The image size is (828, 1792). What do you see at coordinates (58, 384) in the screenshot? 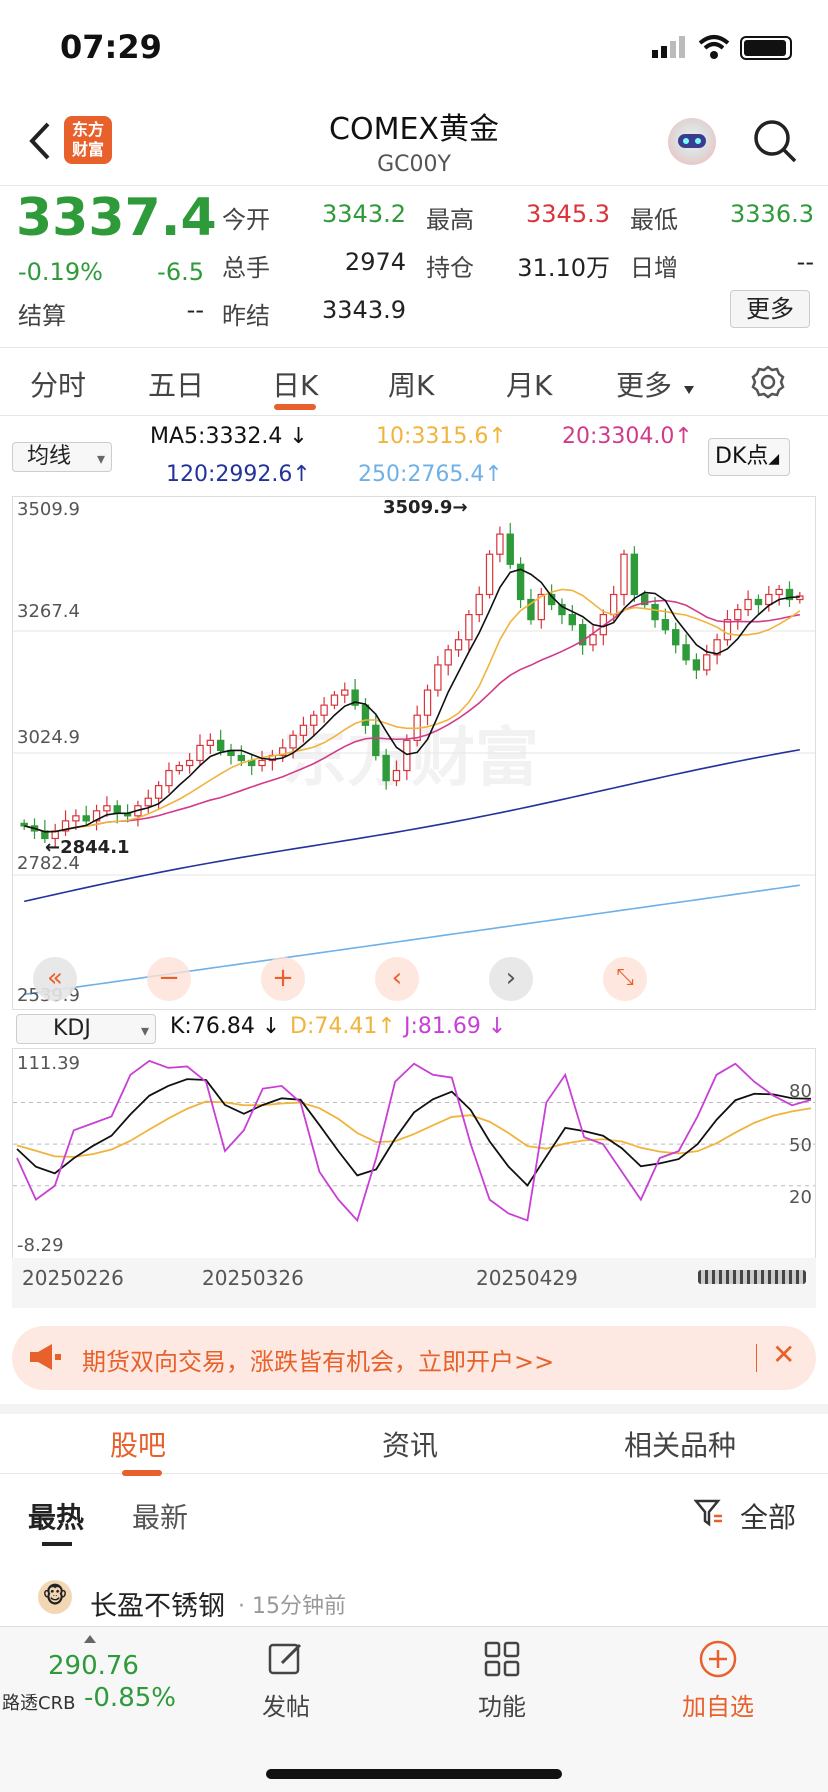
I see `tab-intraday: 分时` at bounding box center [58, 384].